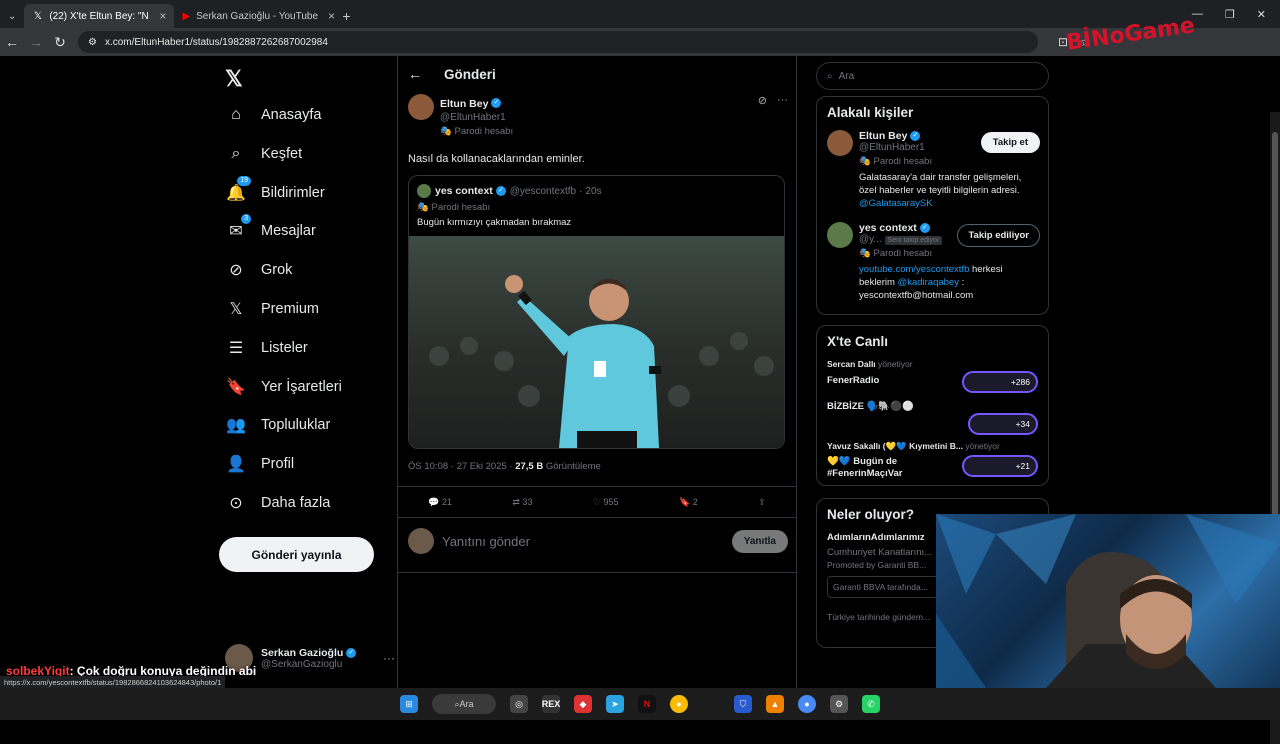  Describe the element at coordinates (296, 554) in the screenshot. I see `post-button: Gönderi yayınla` at that location.